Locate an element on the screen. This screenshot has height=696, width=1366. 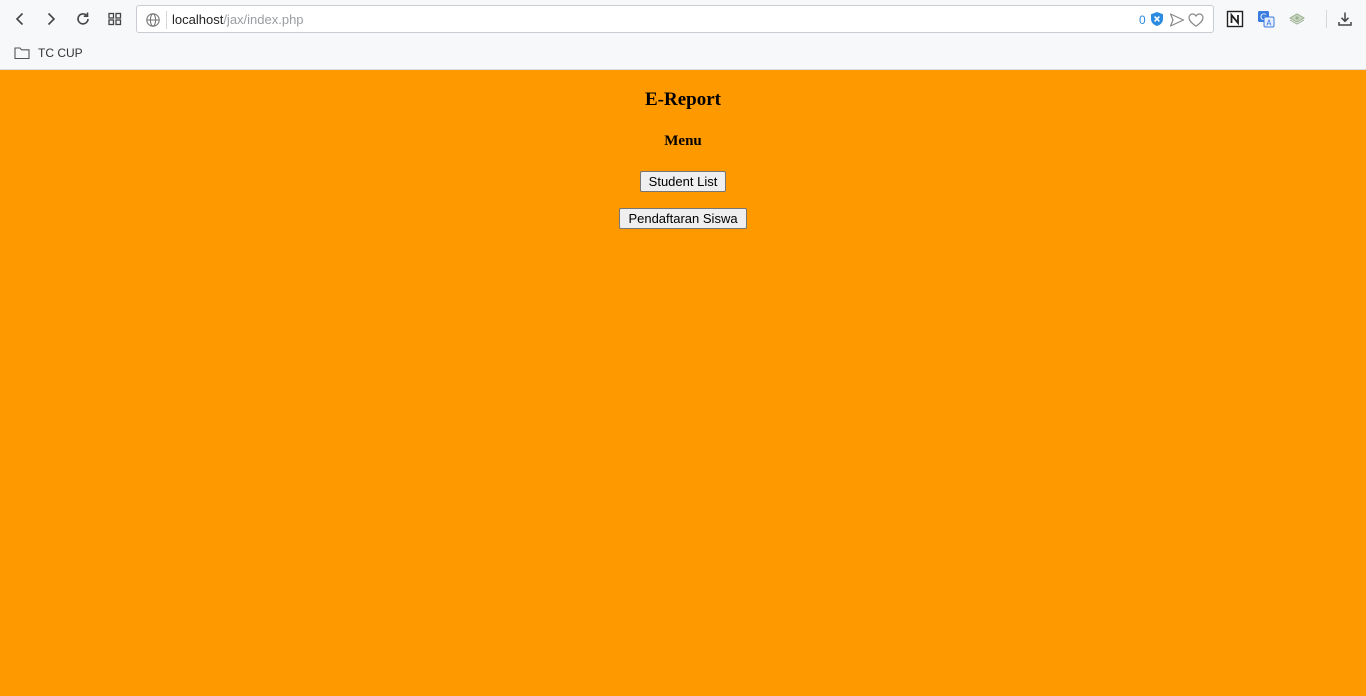
translate-extension-button: GA is located at coordinates (1266, 19).